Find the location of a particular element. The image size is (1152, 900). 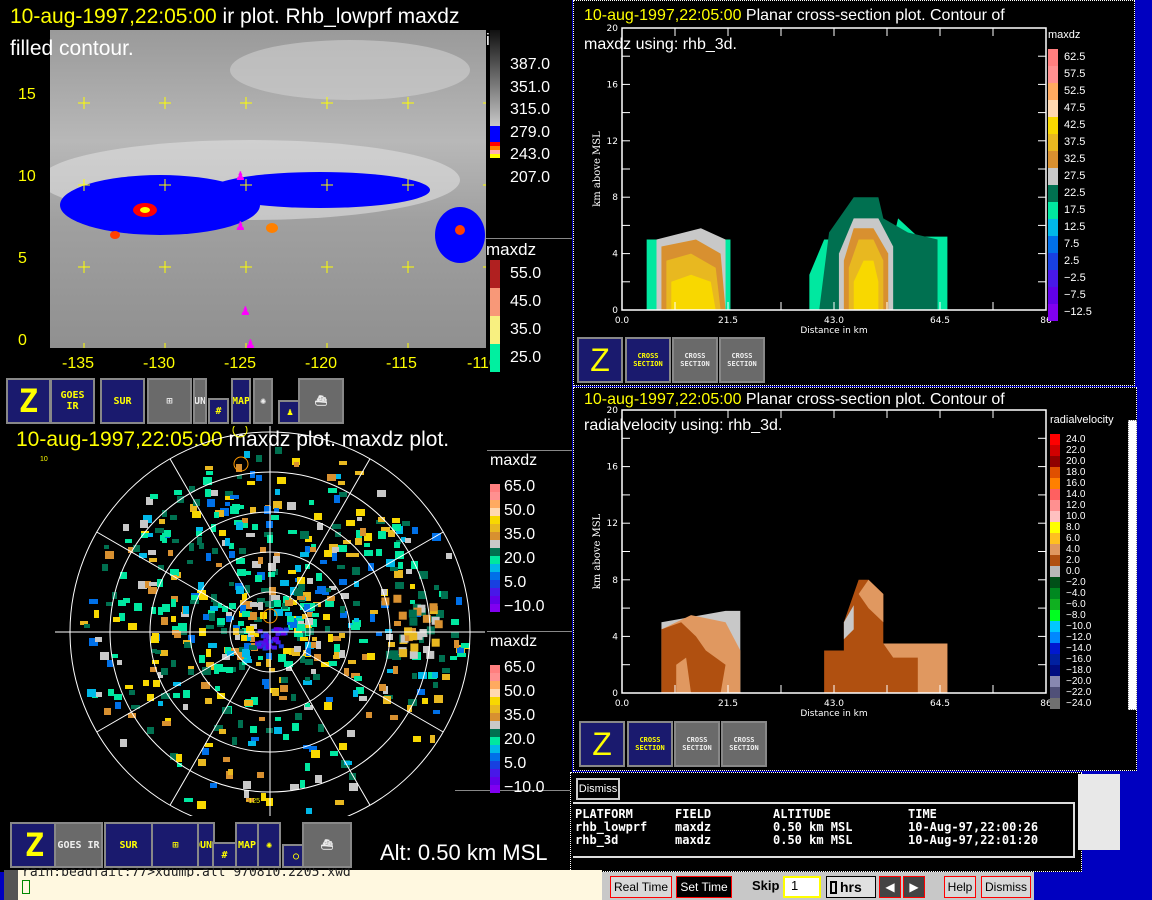

colorbar-label: 45.0 is located at coordinates (526, 301).